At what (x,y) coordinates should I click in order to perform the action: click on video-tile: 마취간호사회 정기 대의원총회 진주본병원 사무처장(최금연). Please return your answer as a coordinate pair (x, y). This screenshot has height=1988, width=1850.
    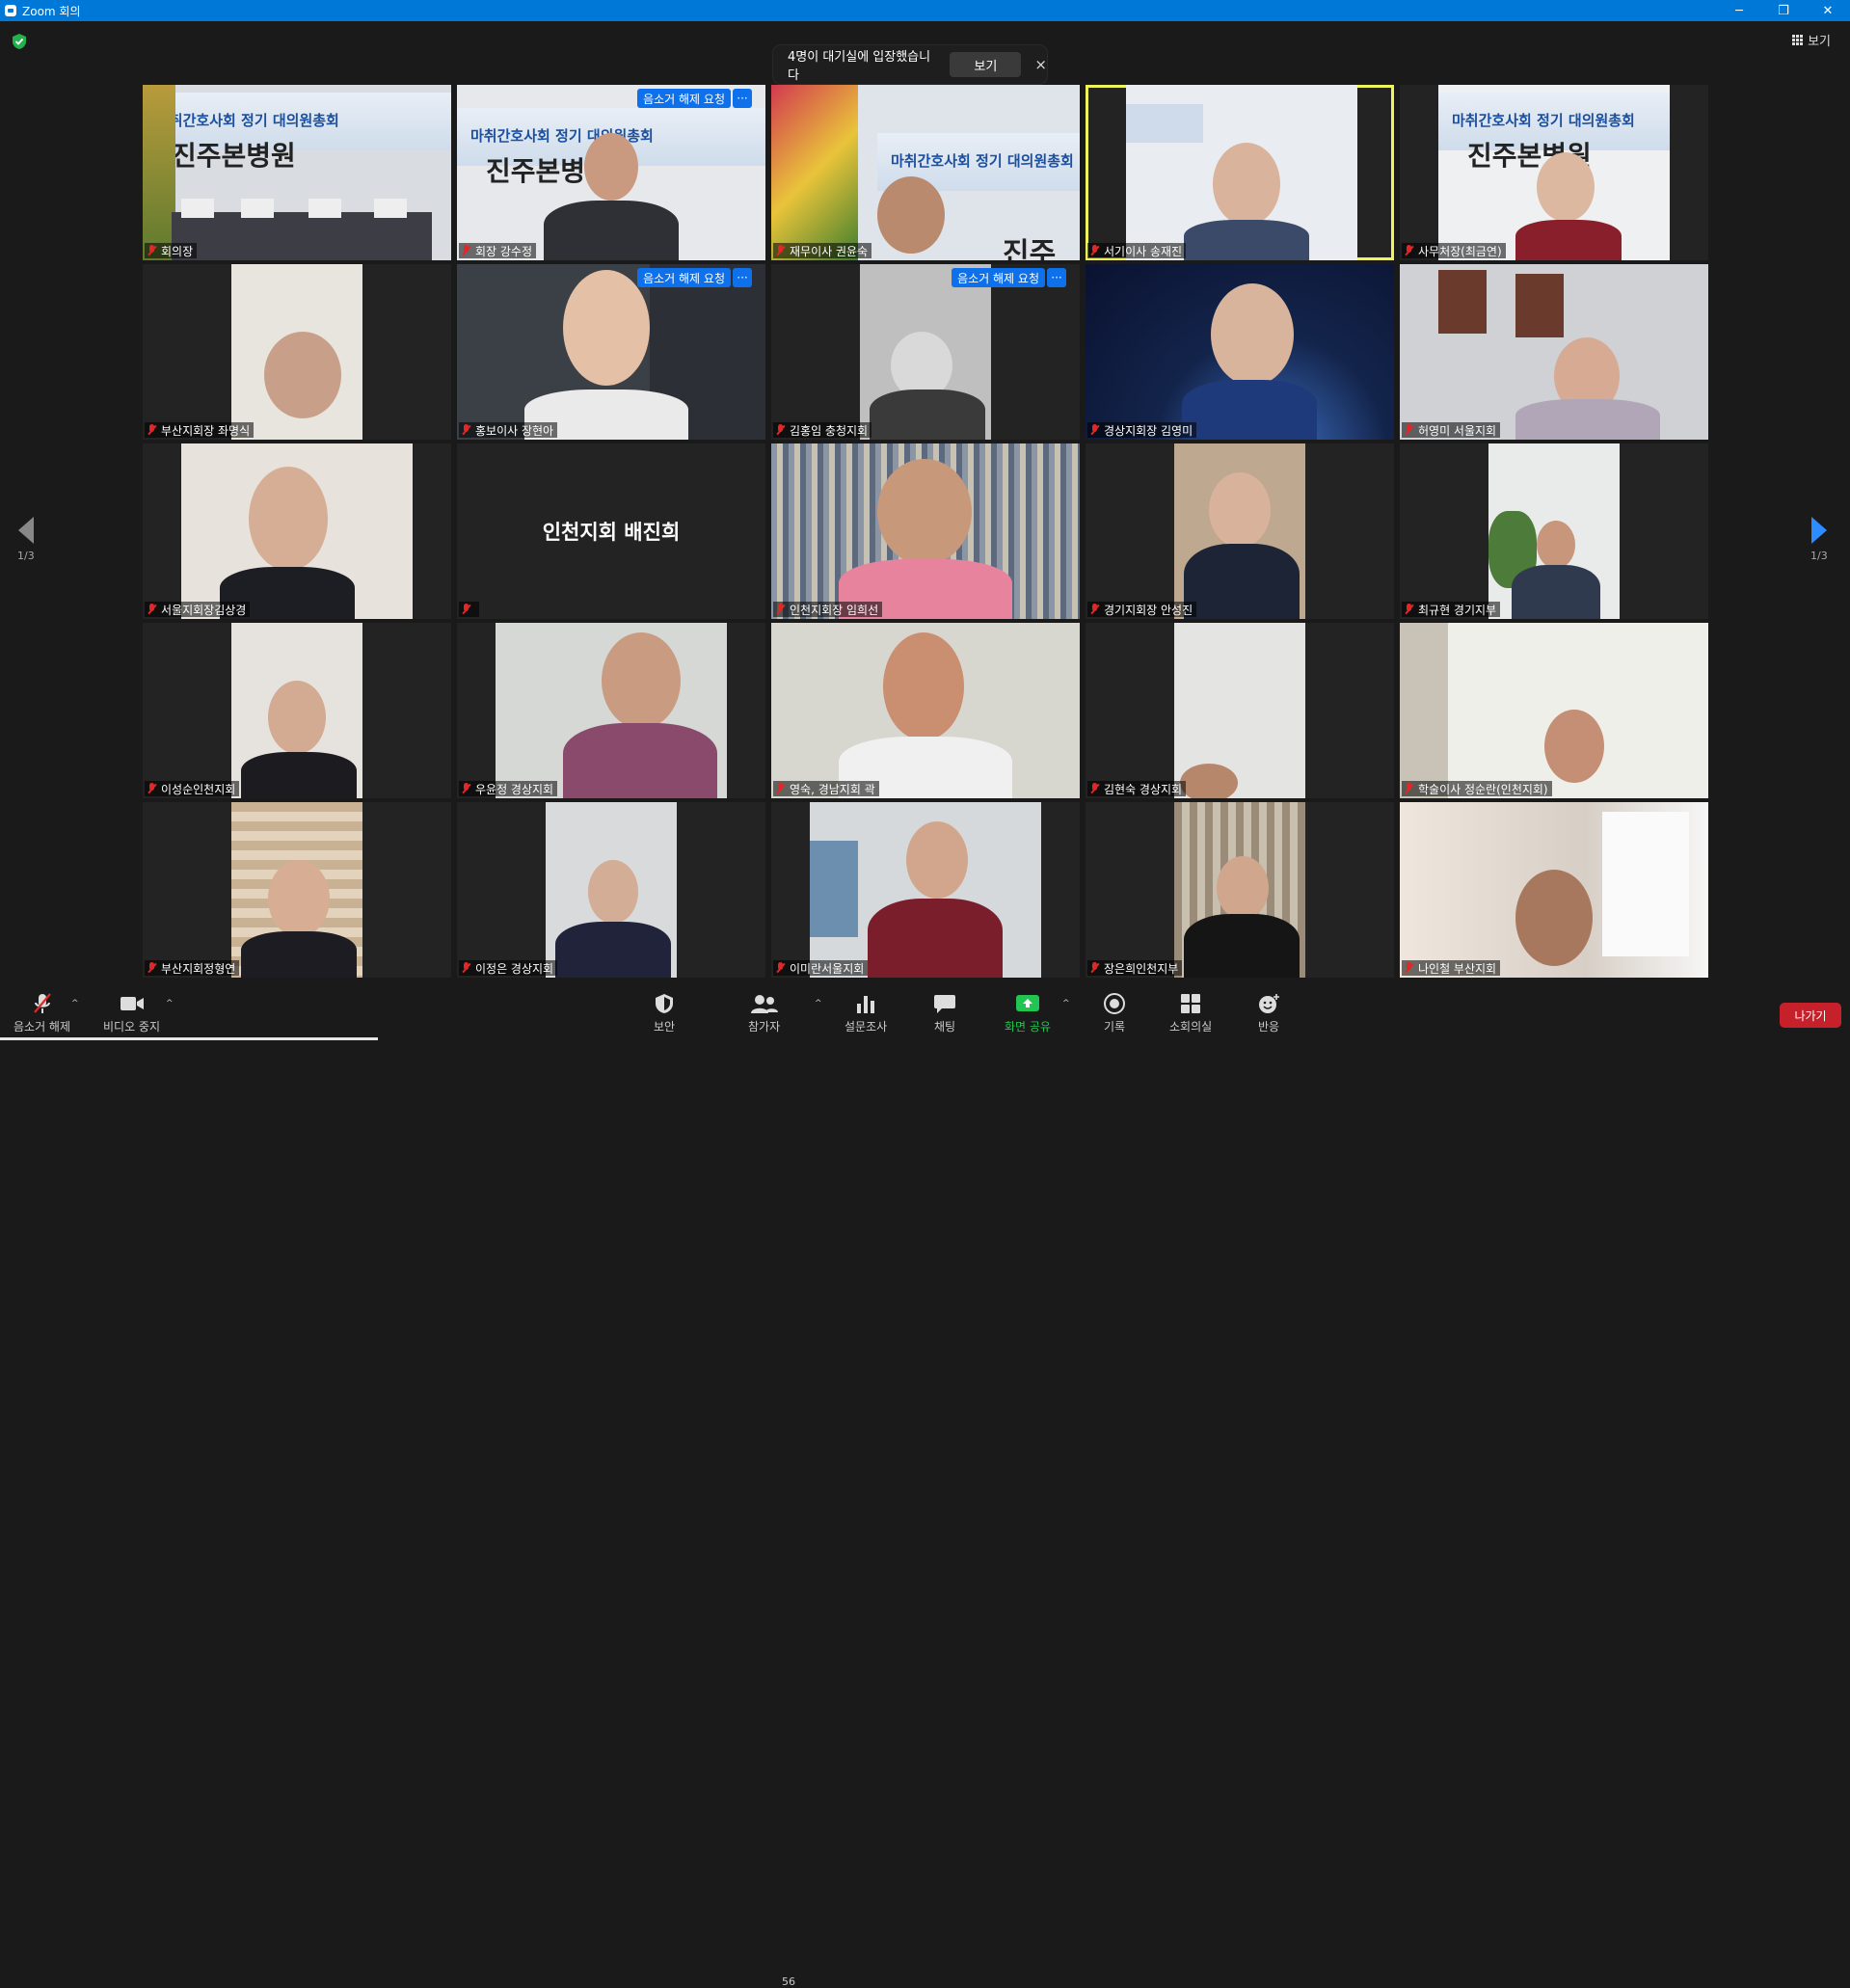
    Looking at the image, I should click on (1554, 172).